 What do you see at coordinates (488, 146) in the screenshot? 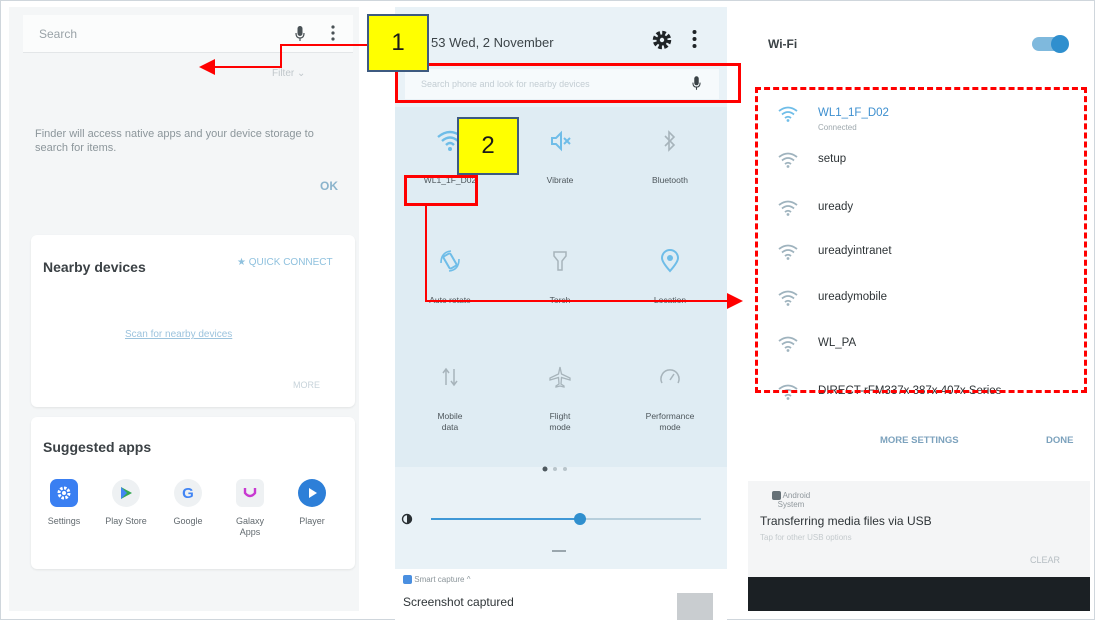
I see `step-2-badge: 2` at bounding box center [488, 146].